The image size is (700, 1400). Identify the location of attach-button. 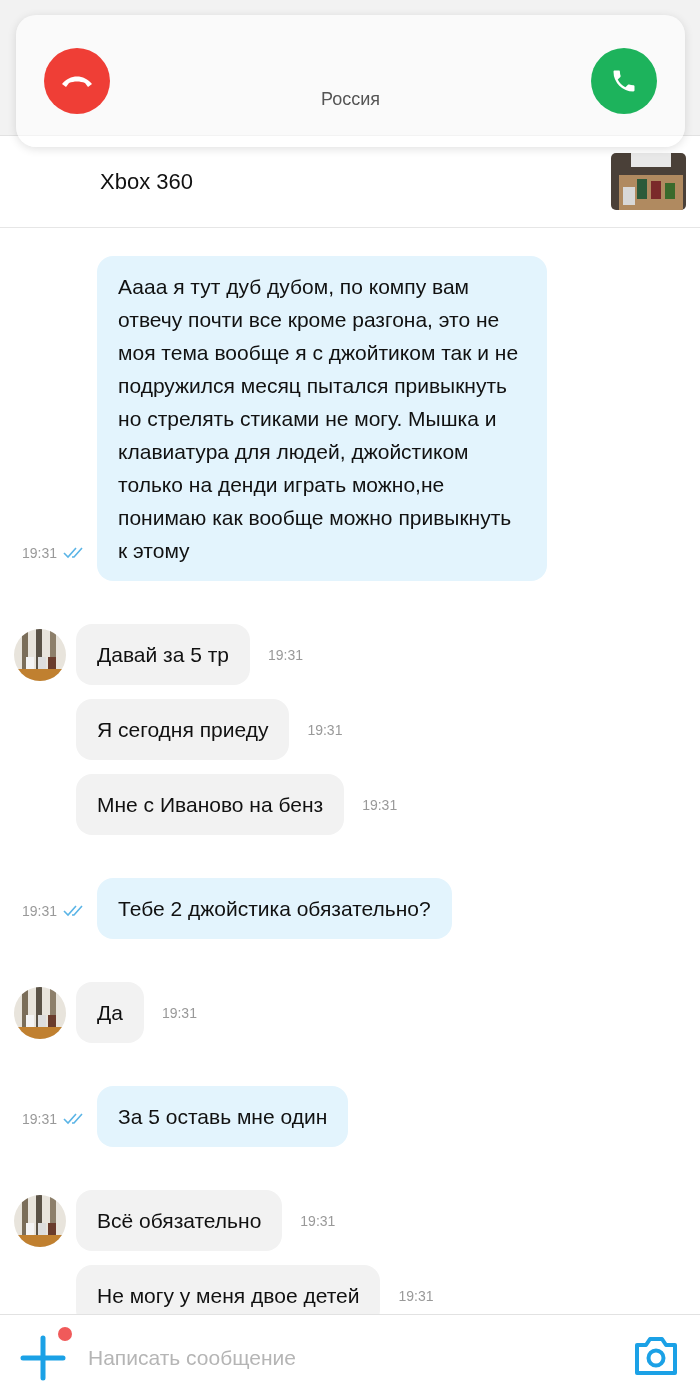
(43, 1357).